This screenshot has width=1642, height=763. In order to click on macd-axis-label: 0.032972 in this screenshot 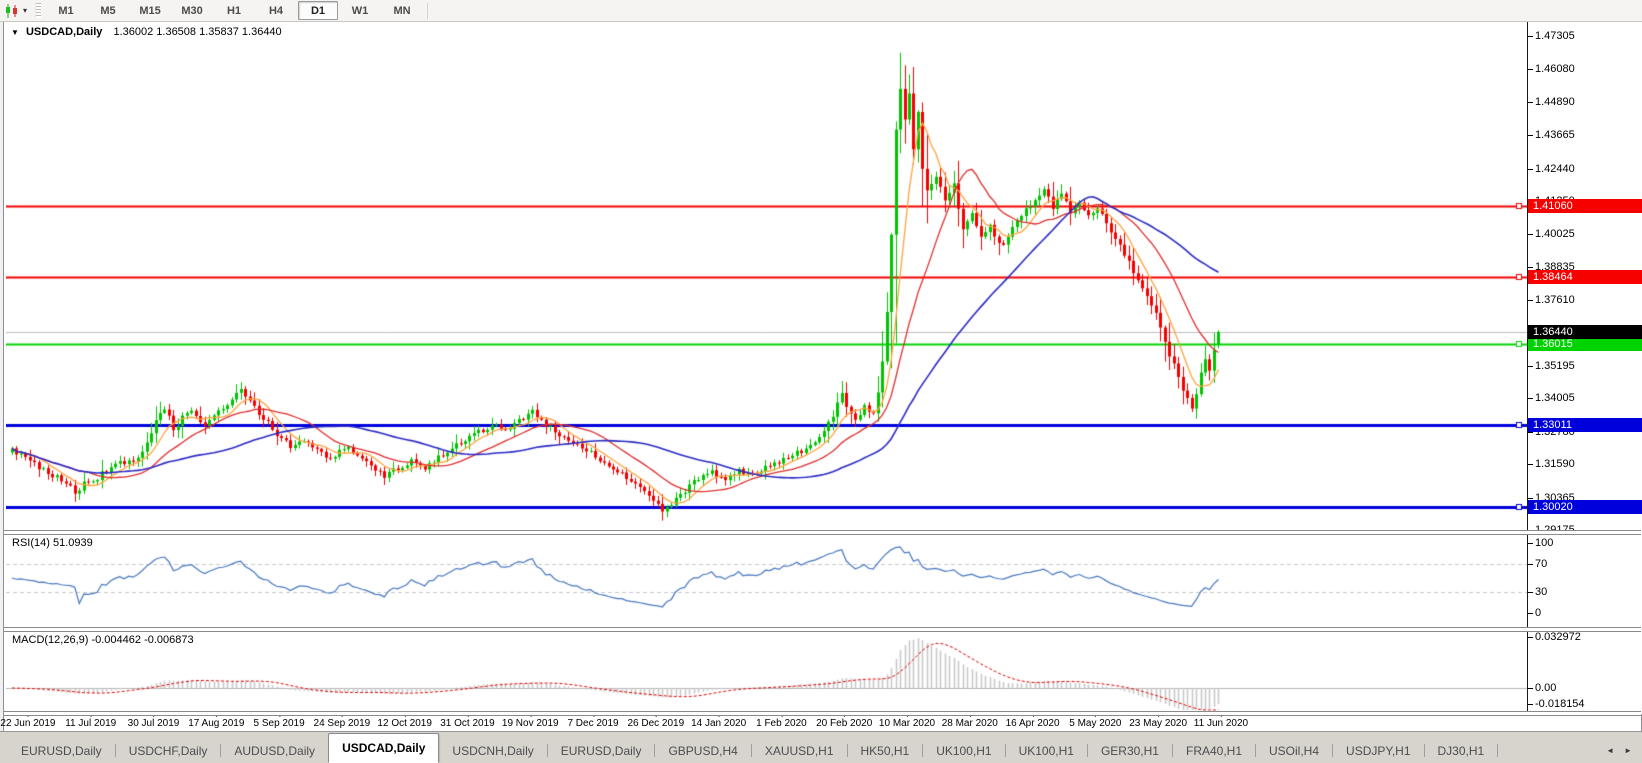, I will do `click(1554, 636)`.